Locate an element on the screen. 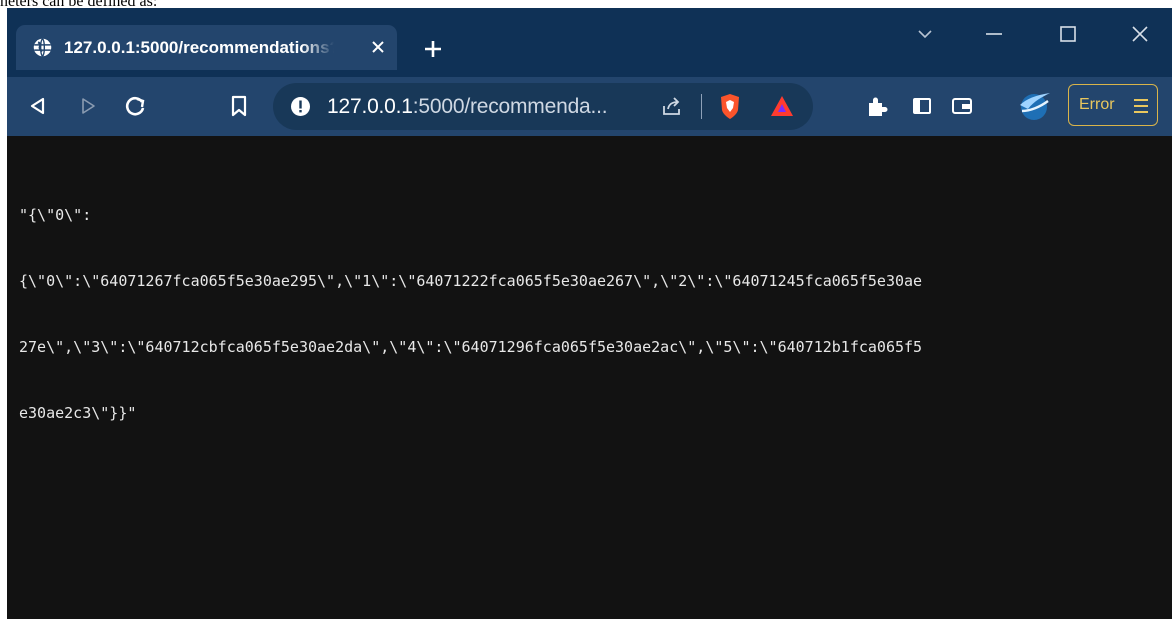 The image size is (1172, 619). info-icon is located at coordinates (300, 106).